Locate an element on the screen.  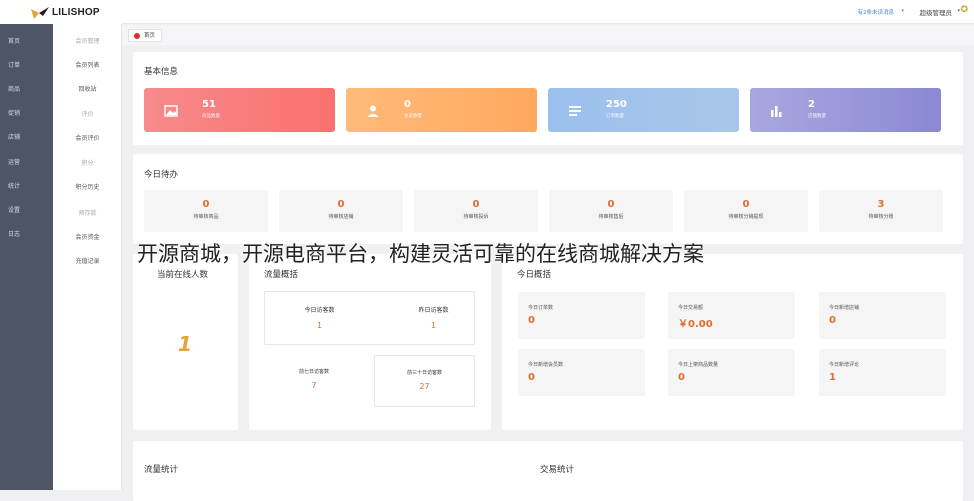
sidebar-item-promotion: 促销 is located at coordinates (26, 112).